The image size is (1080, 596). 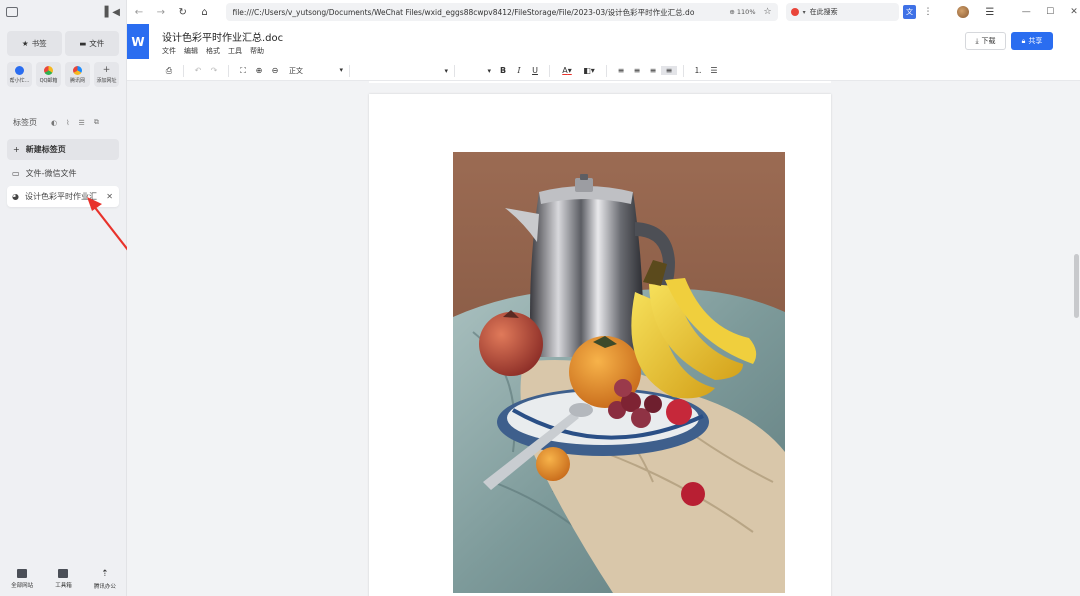 I want to click on app-tencent-news: 腾讯网, so click(x=77, y=74).